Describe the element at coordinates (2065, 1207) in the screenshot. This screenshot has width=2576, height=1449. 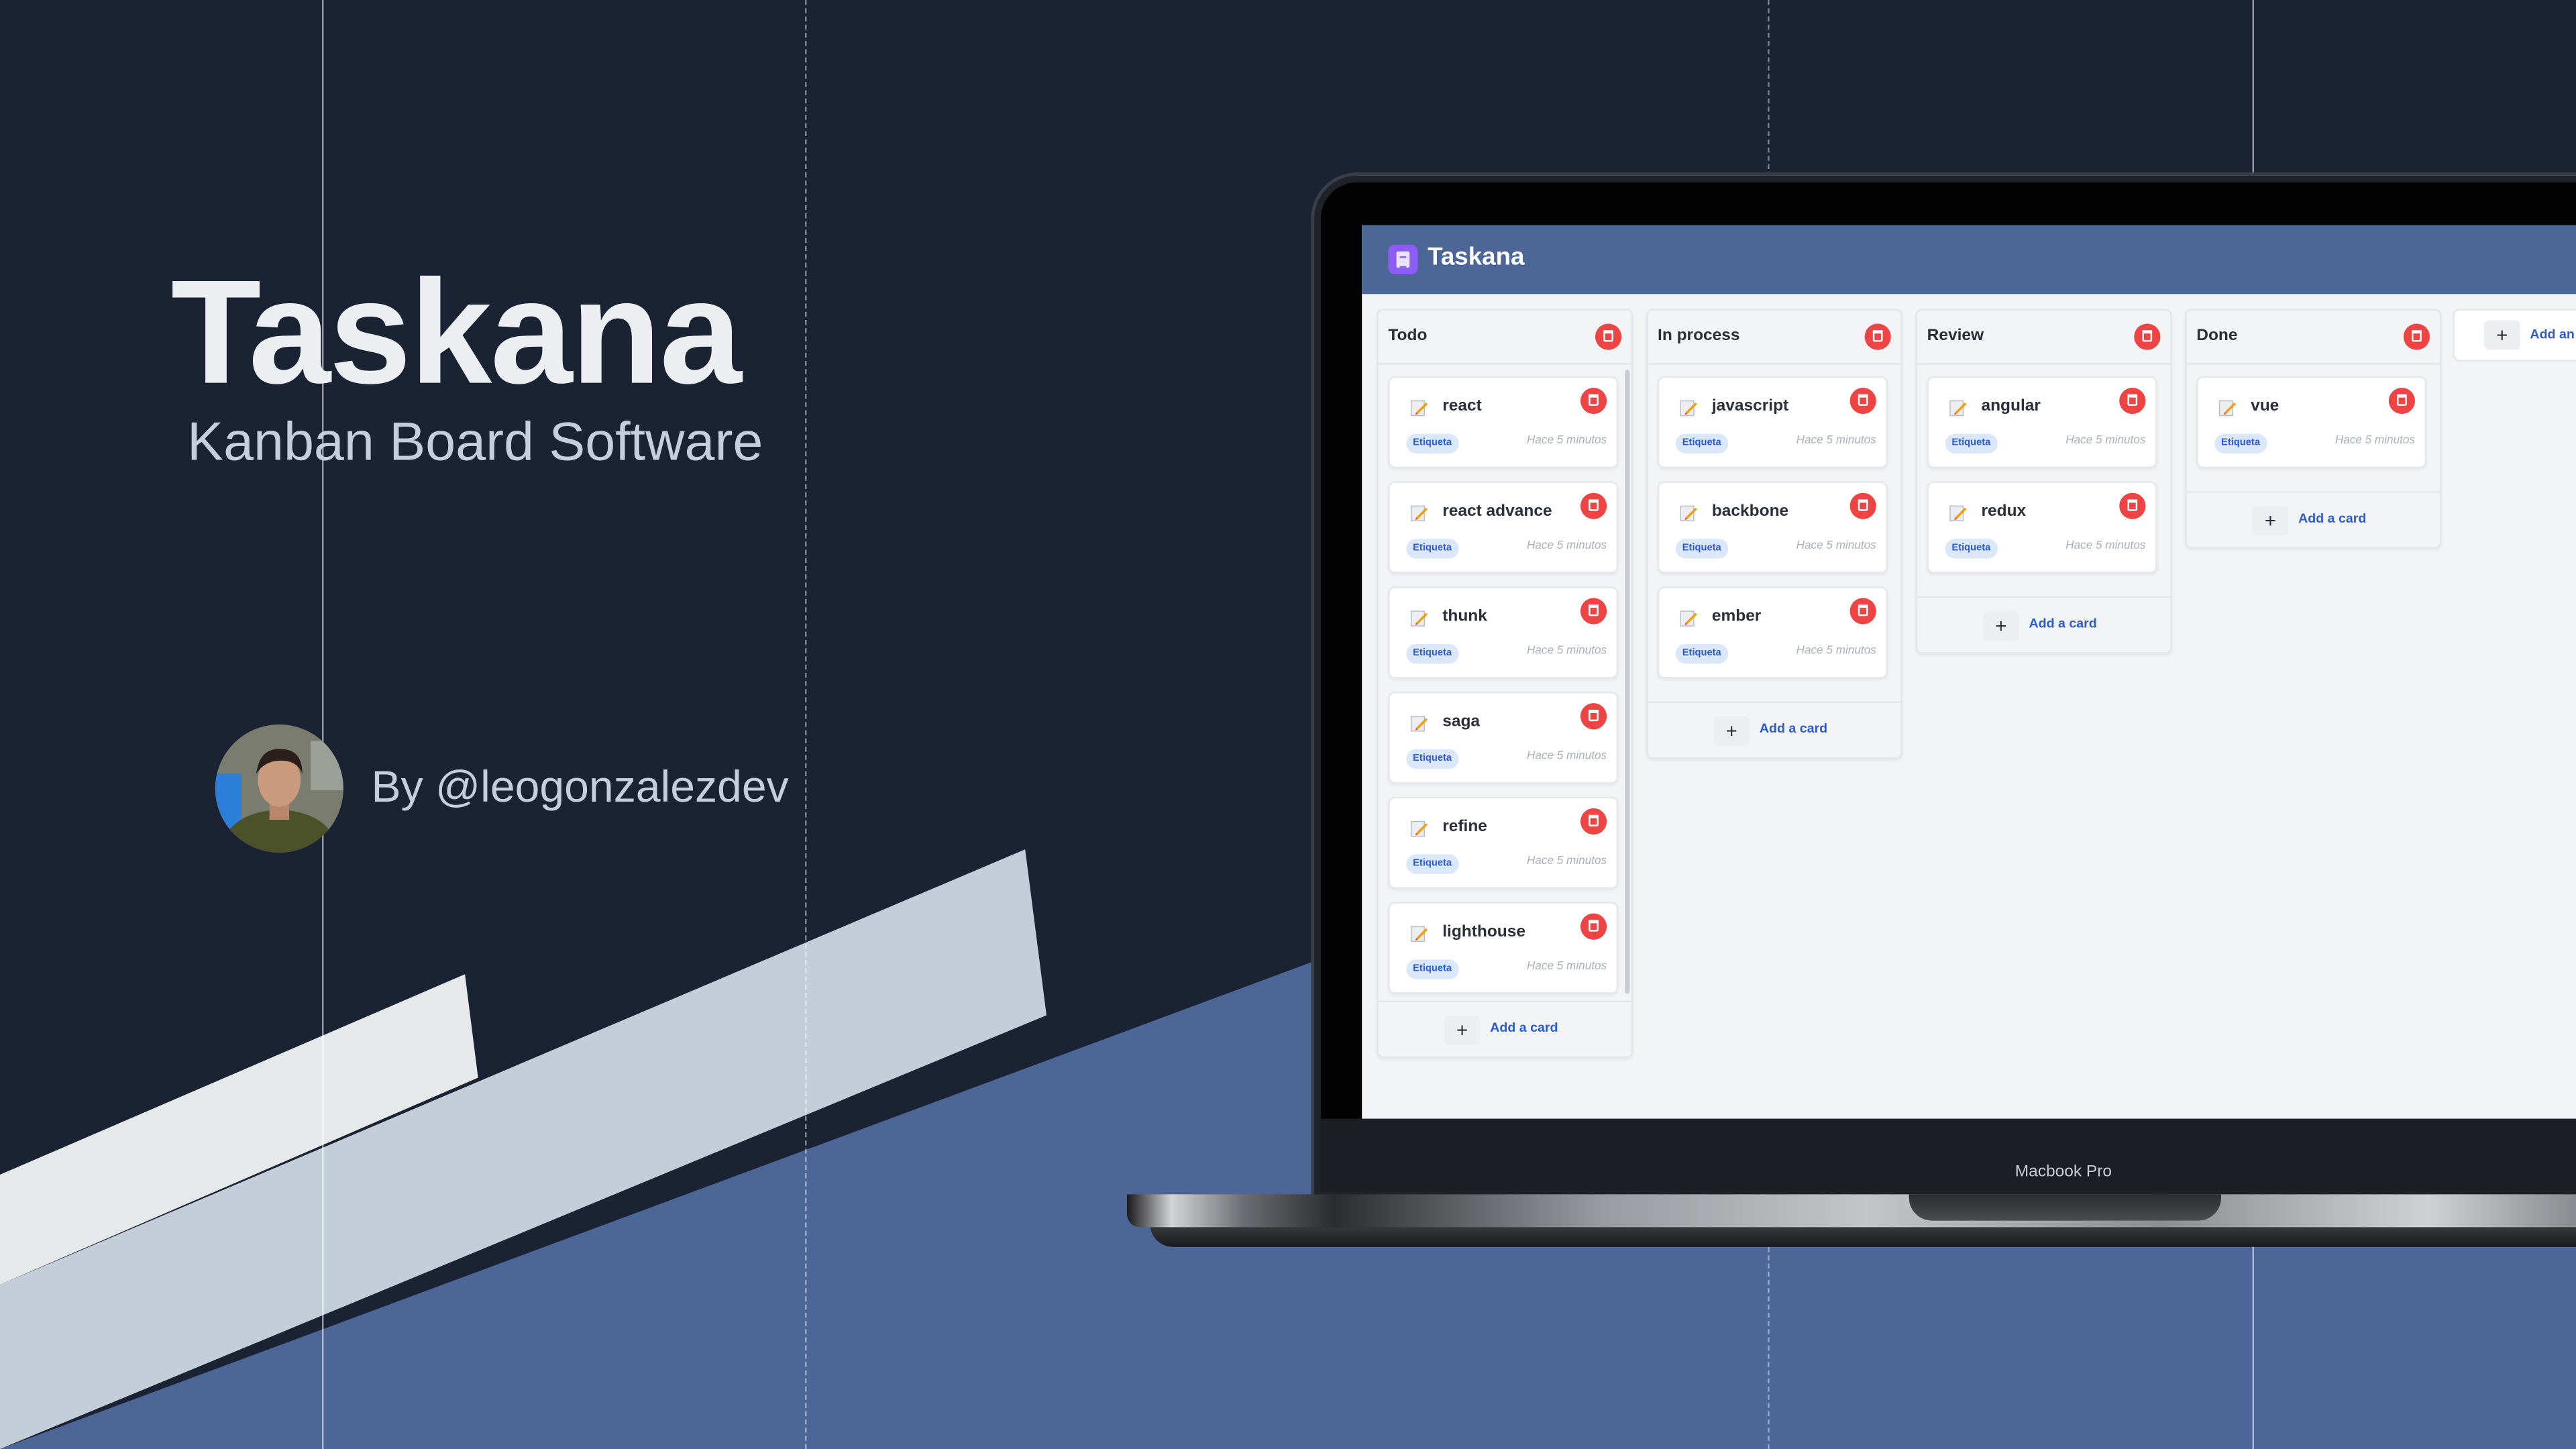
I see `laptop-notch` at that location.